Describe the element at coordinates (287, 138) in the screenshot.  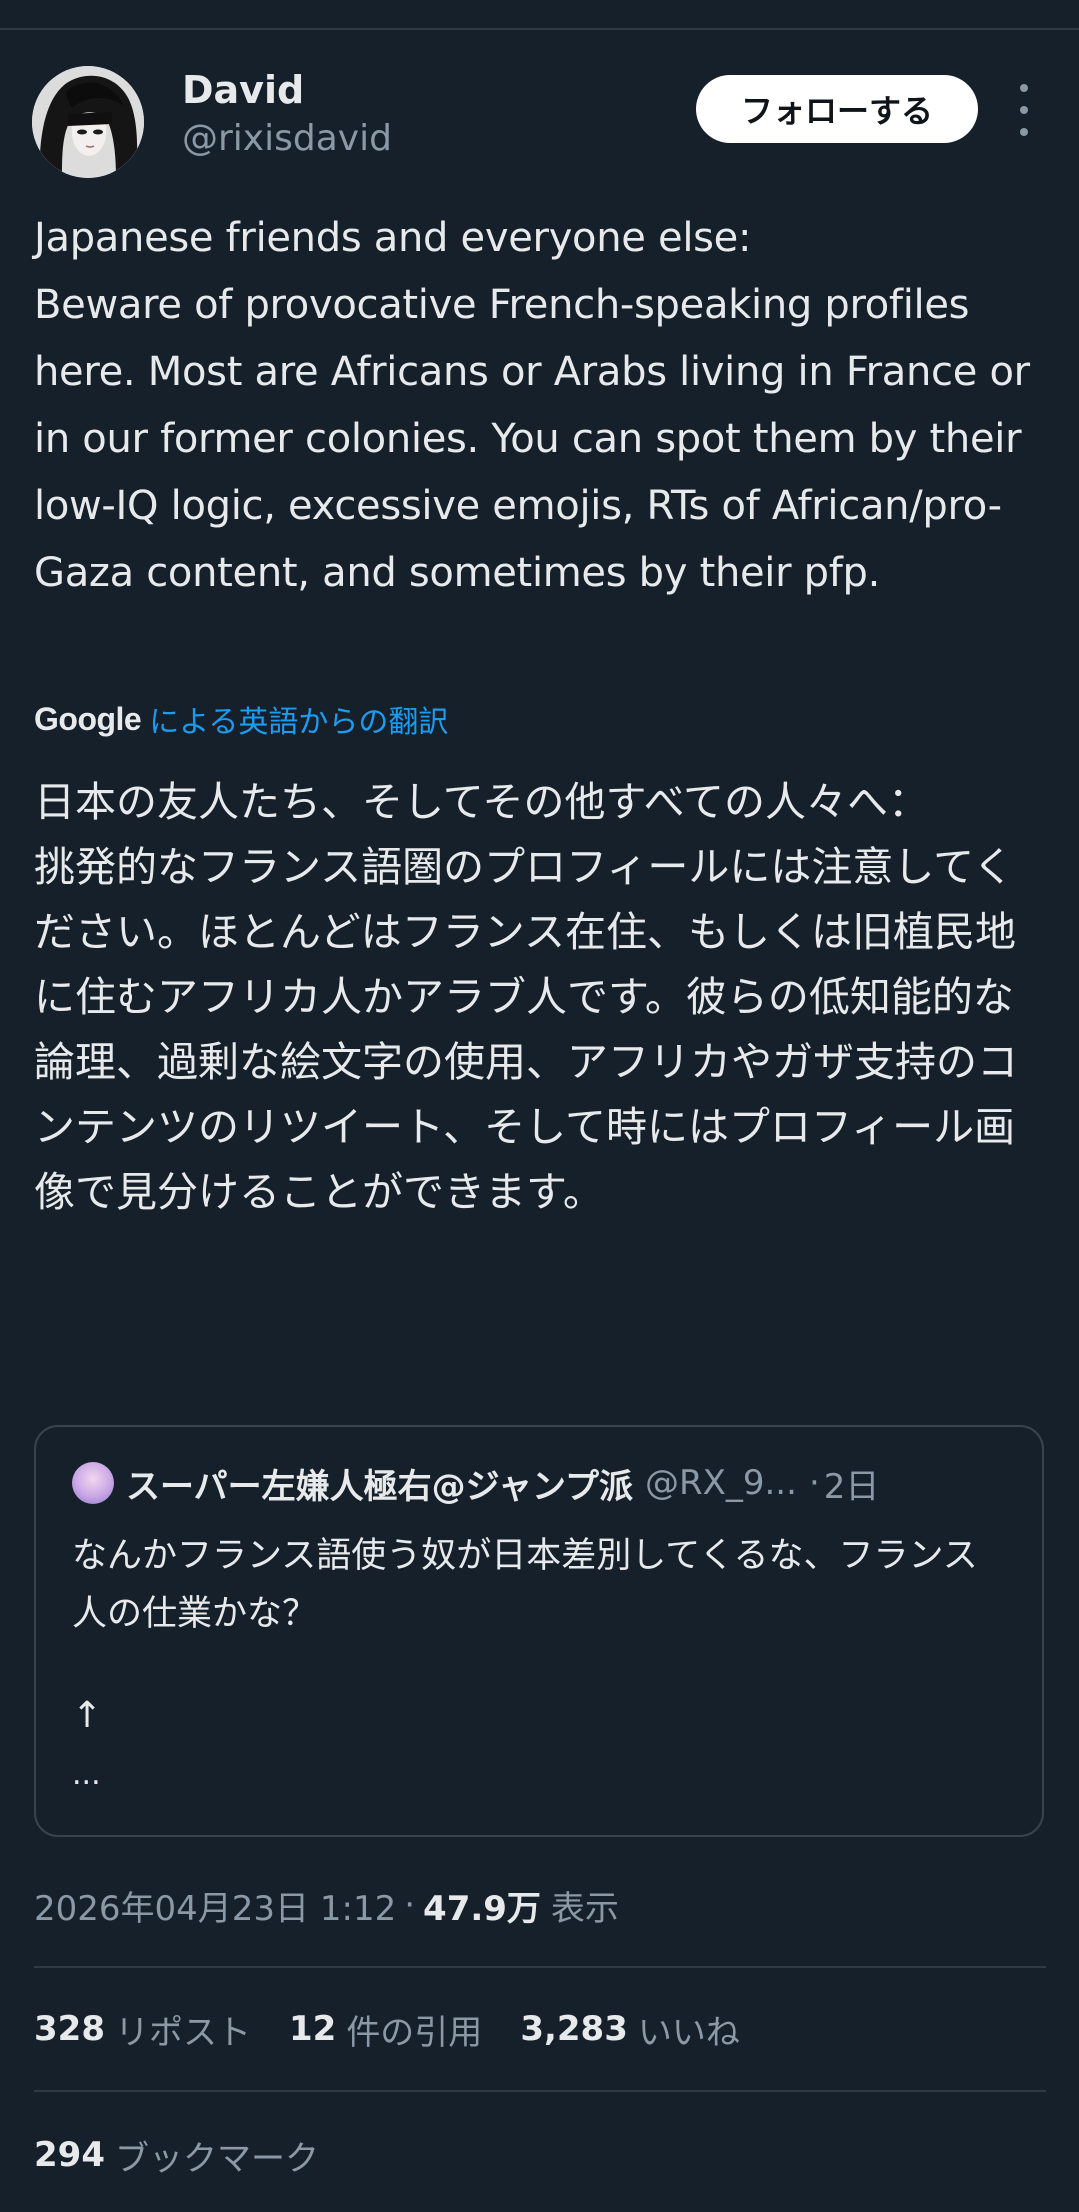
I see `author-handle: @rixisdavid` at that location.